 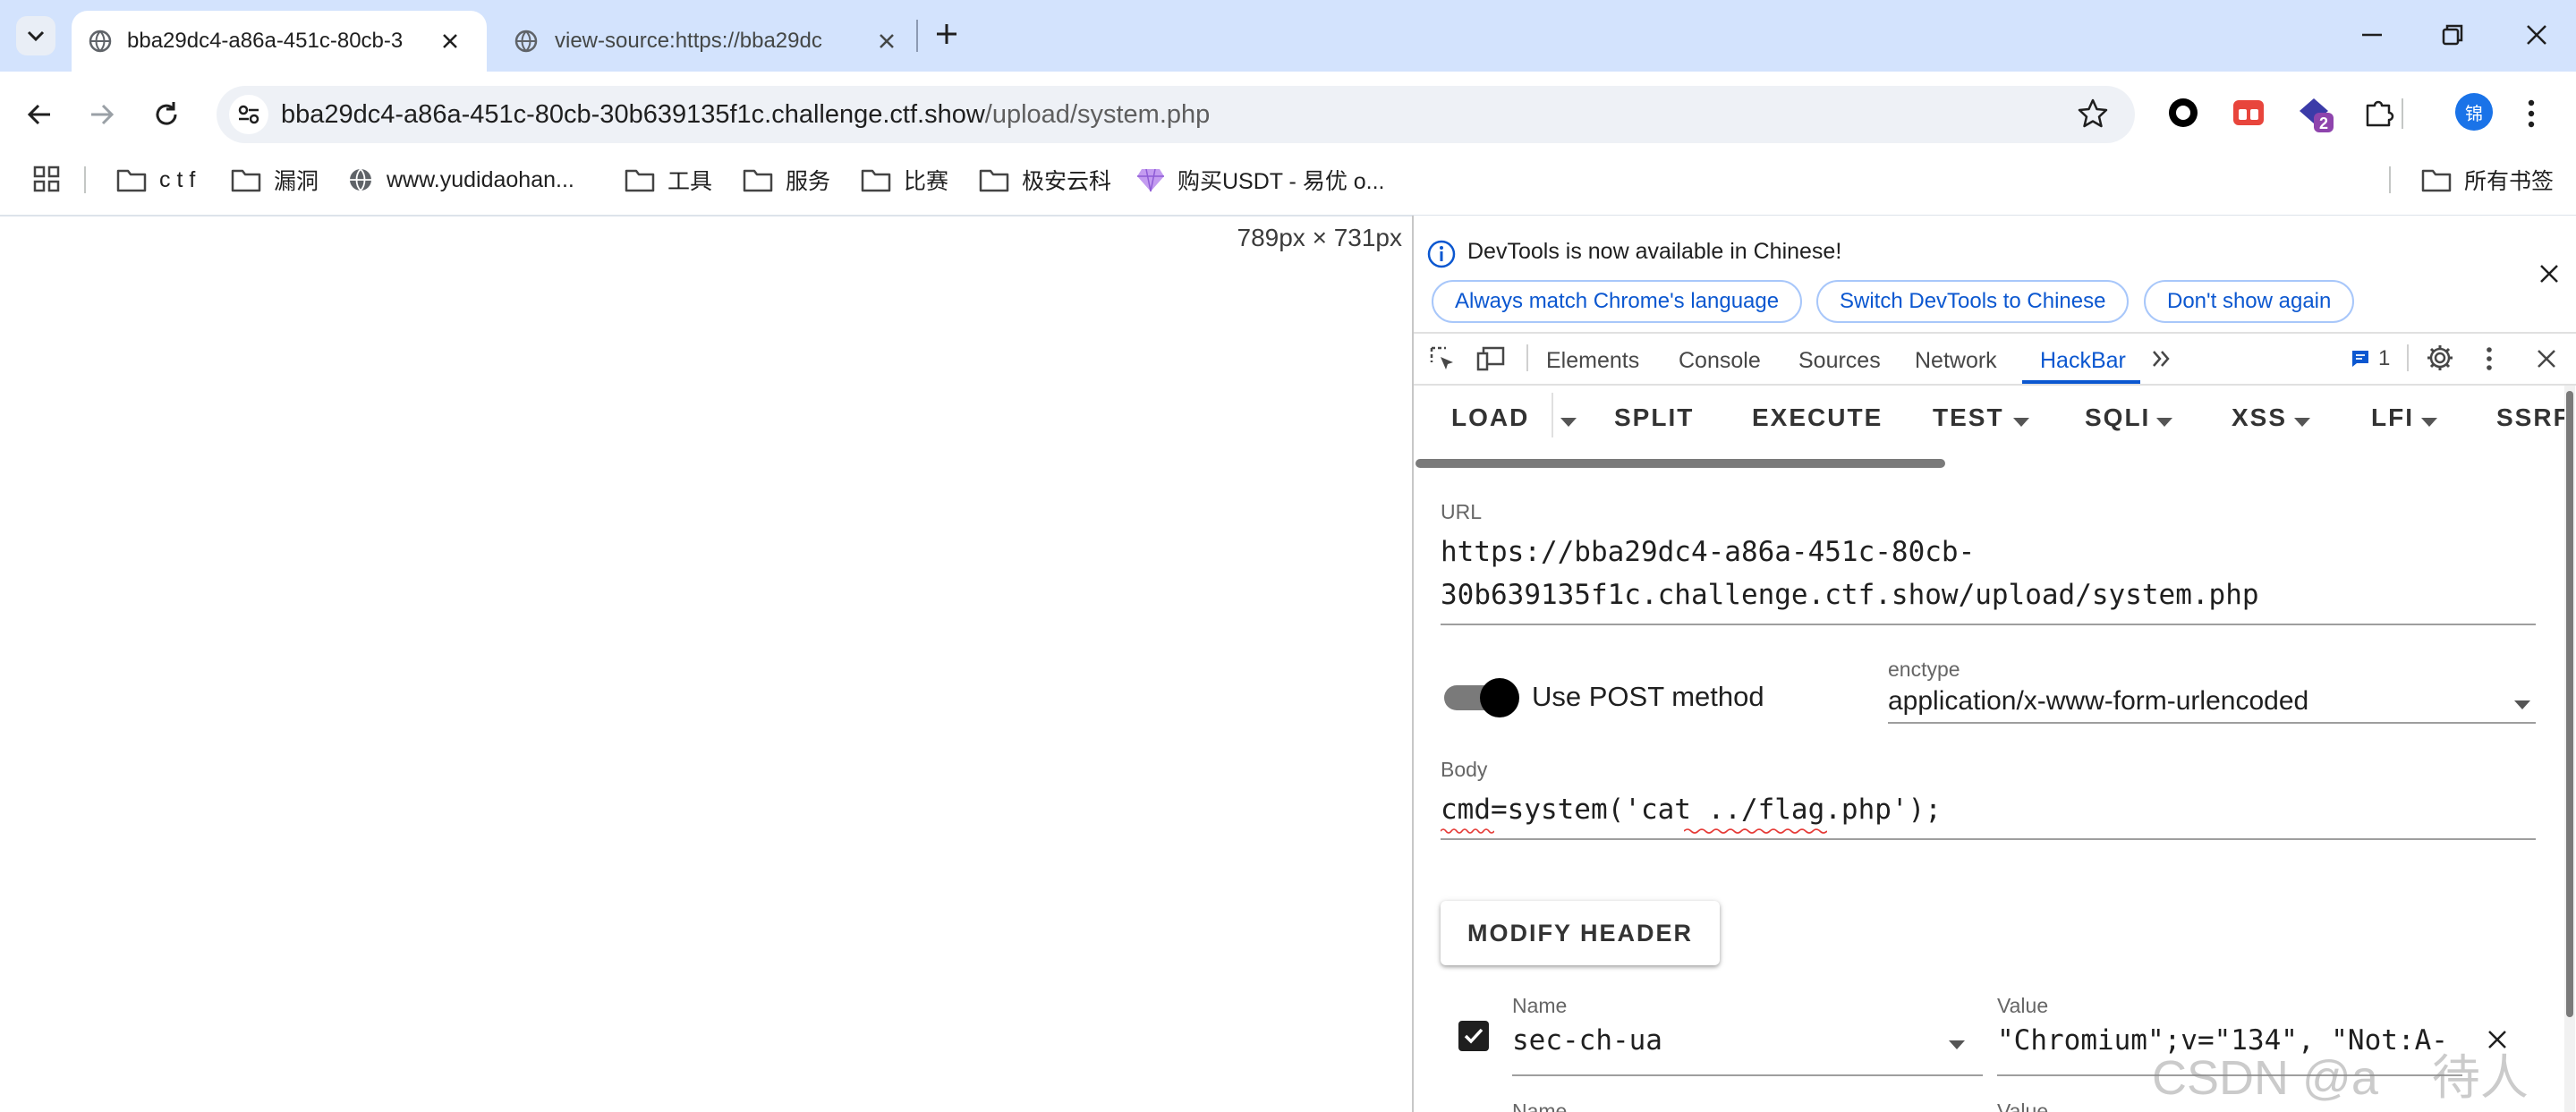 I want to click on url-line-1: https://bba29dc4-a86a-451c-80cb-, so click(x=1708, y=552).